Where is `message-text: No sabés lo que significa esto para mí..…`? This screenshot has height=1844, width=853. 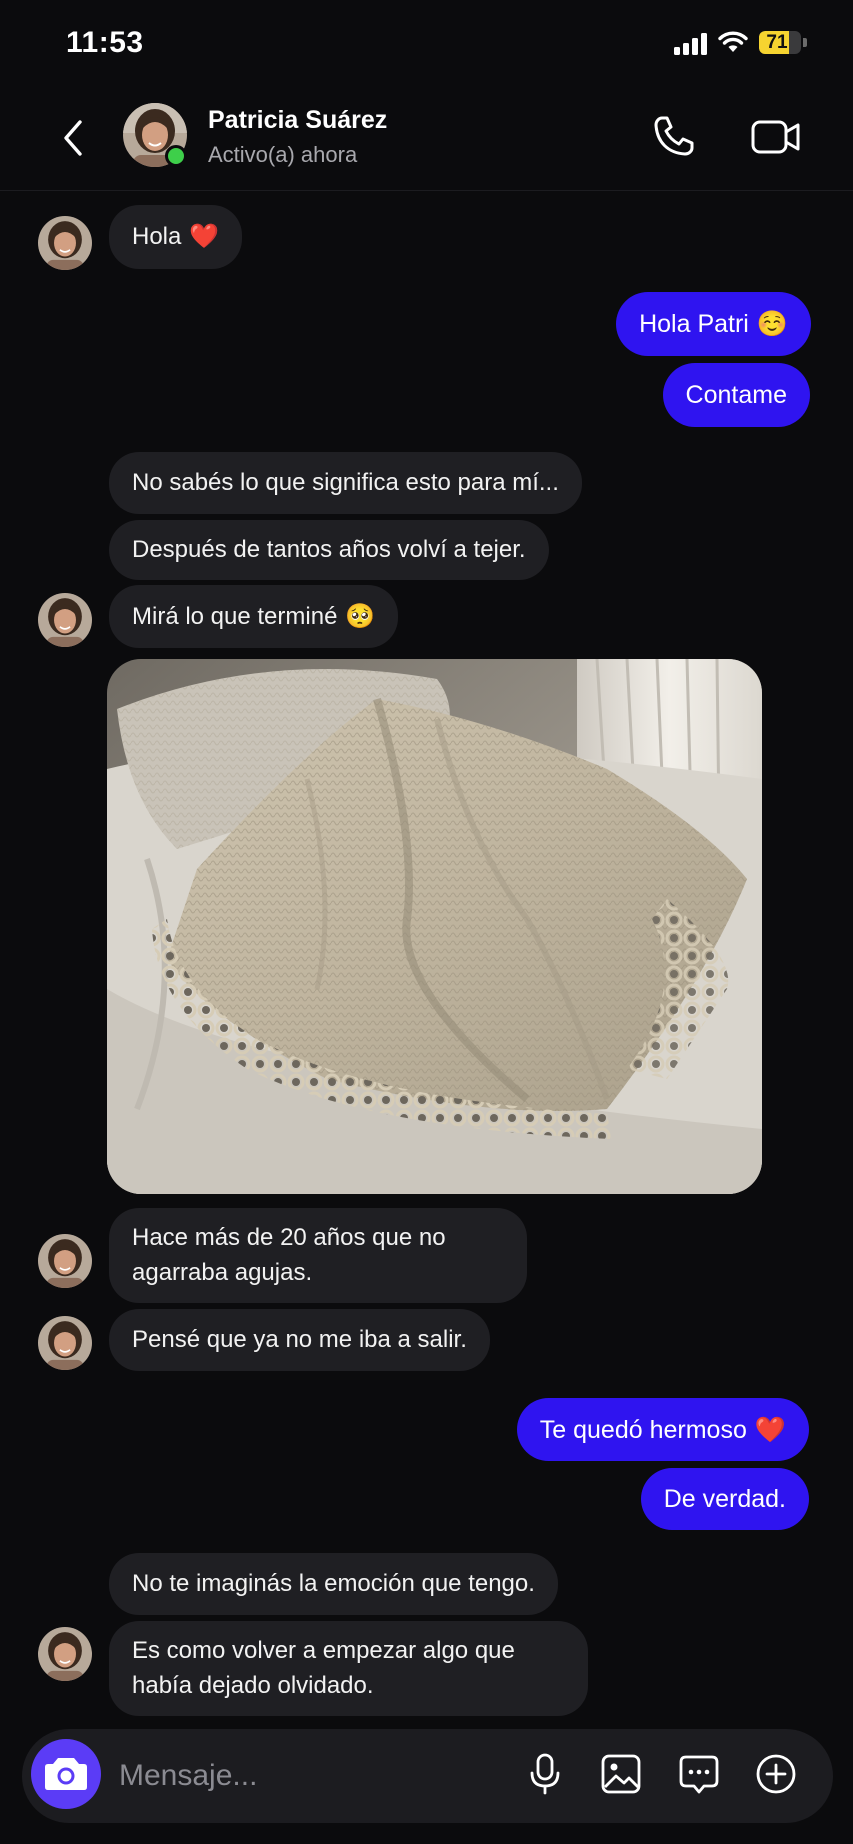
message-text: No sabés lo que significa esto para mí..… is located at coordinates (345, 482).